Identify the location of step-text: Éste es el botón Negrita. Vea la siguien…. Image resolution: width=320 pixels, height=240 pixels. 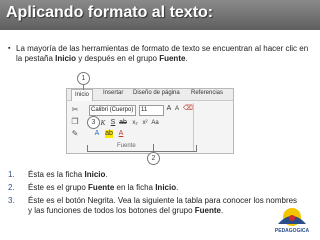
(163, 206).